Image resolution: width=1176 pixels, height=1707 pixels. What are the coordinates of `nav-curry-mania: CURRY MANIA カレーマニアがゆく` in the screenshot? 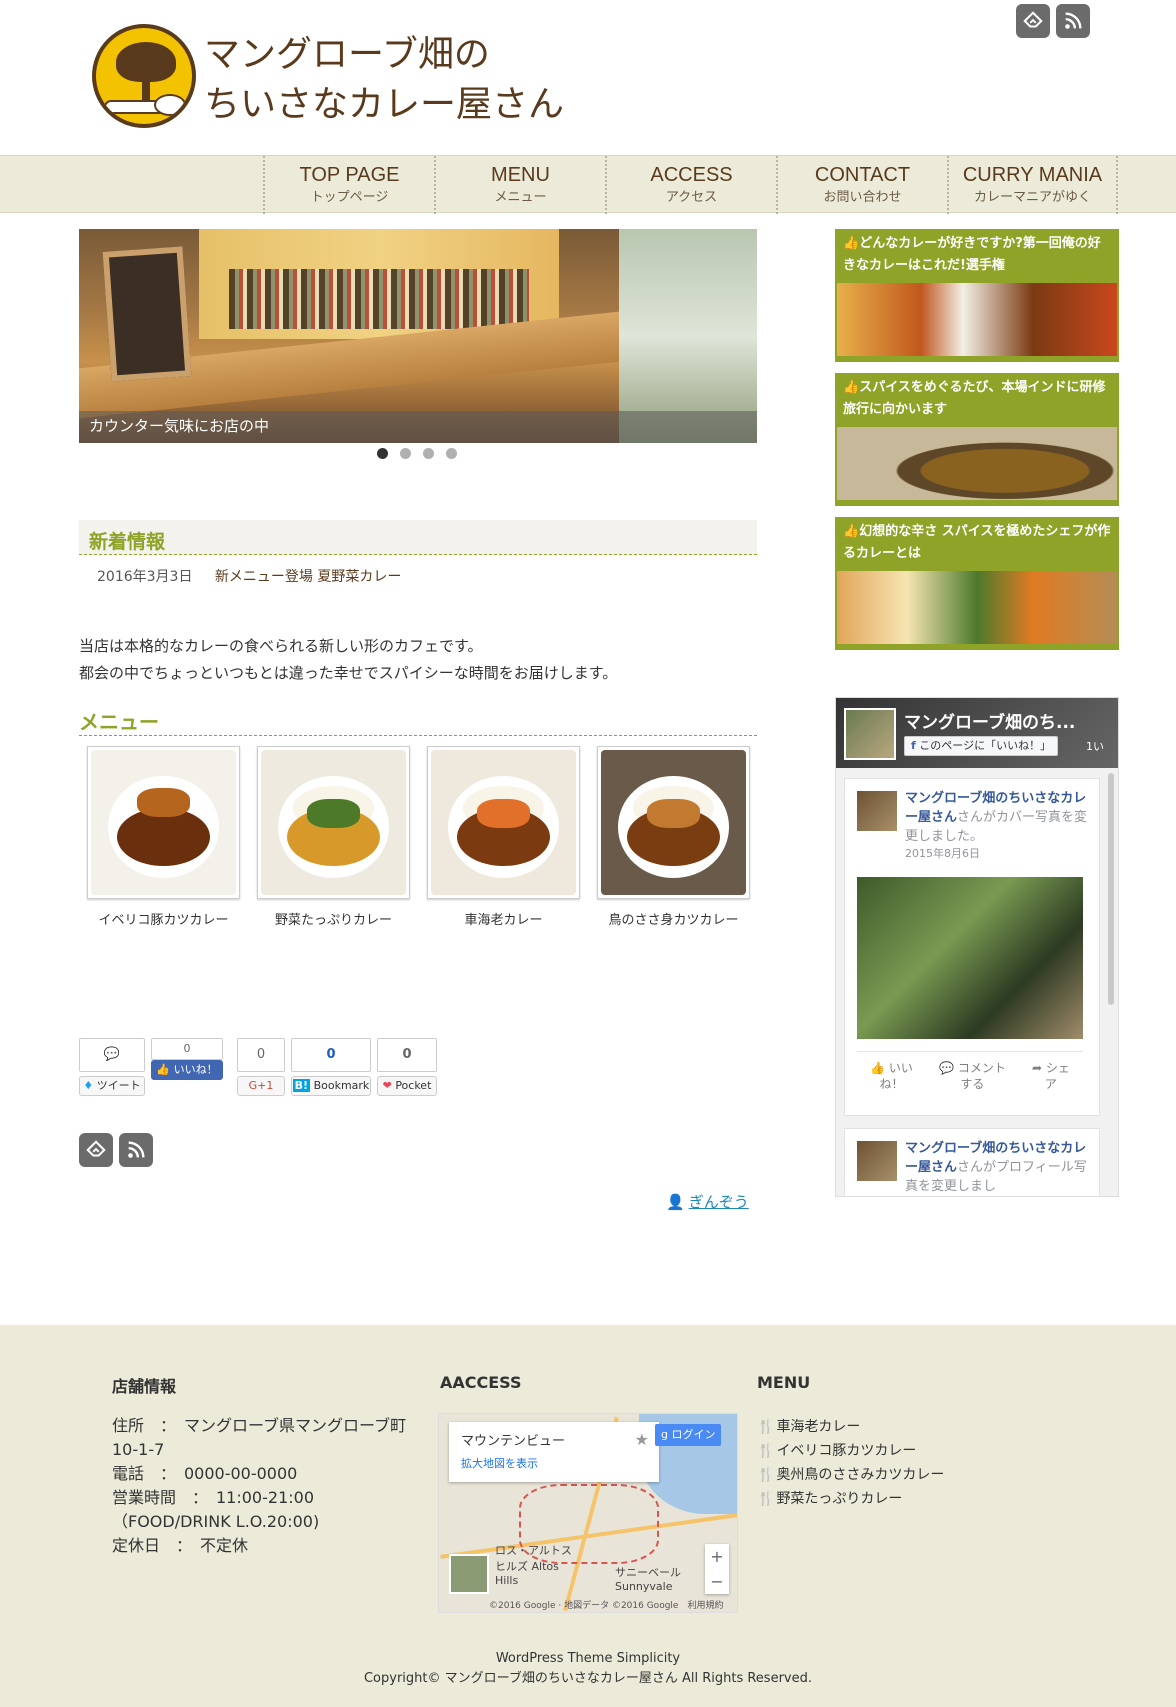 It's located at (1032, 185).